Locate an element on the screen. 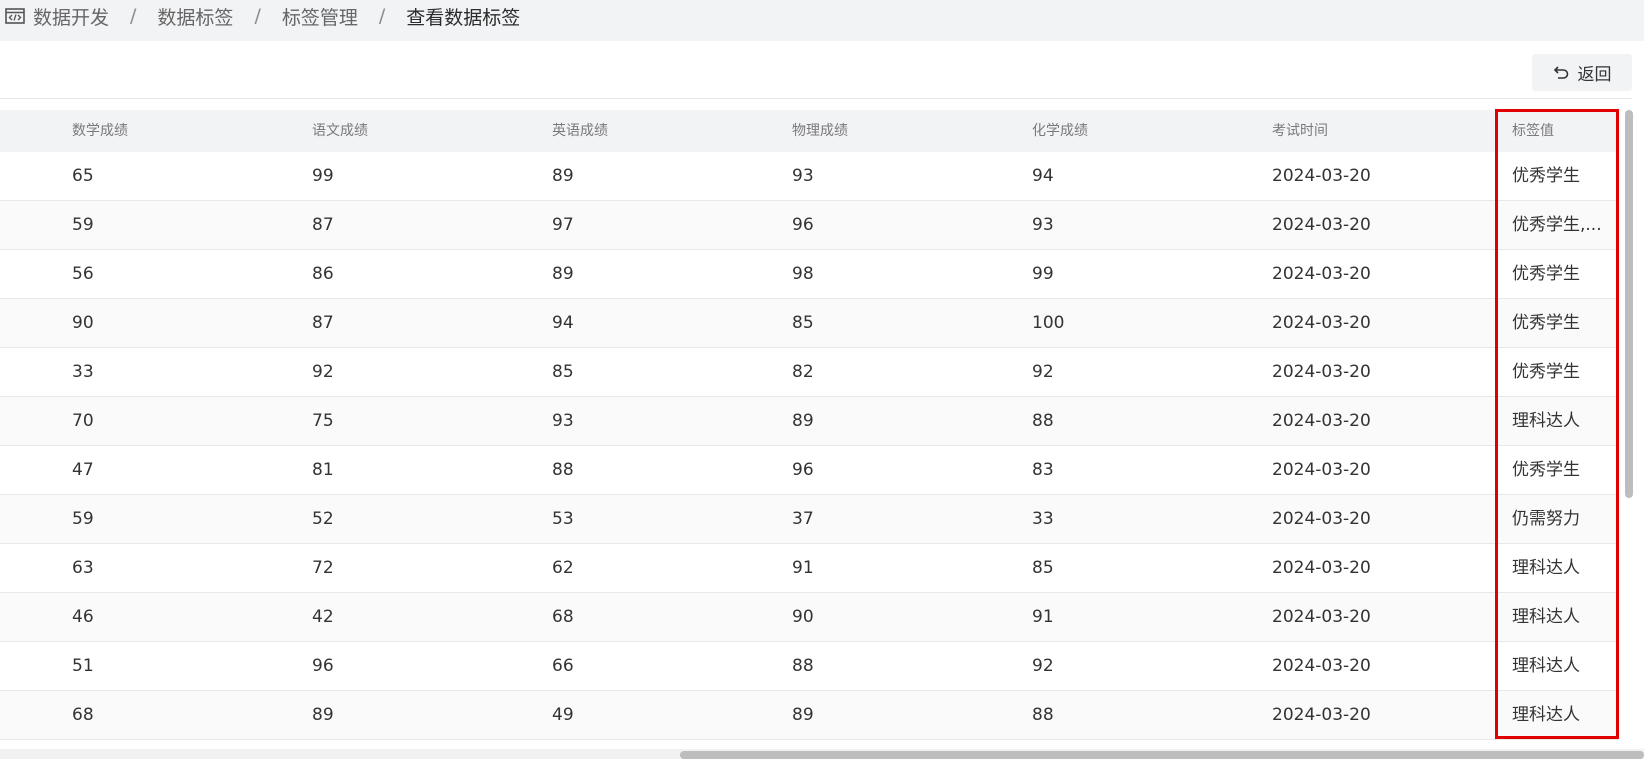 The image size is (1644, 759). breadcrumb-item-data-tags: 数据标签 is located at coordinates (195, 16).